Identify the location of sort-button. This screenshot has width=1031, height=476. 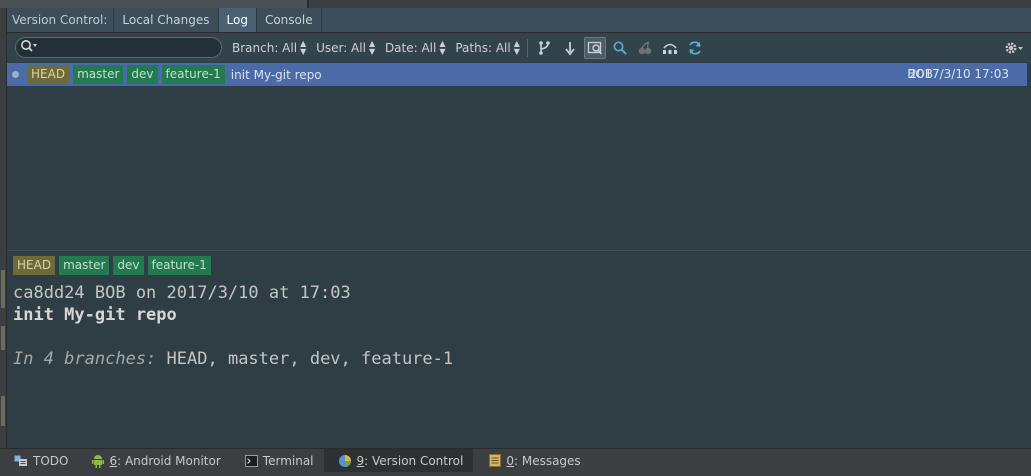
(570, 48).